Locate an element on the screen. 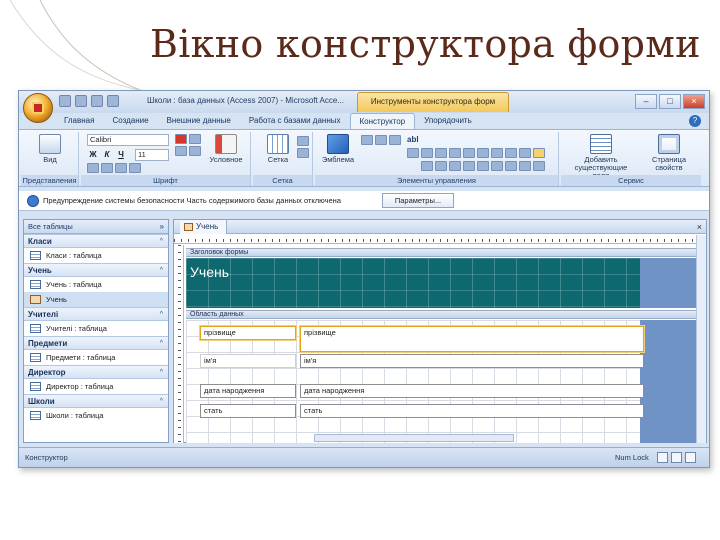 This screenshot has width=720, height=540. option-tool-icon is located at coordinates (469, 153).